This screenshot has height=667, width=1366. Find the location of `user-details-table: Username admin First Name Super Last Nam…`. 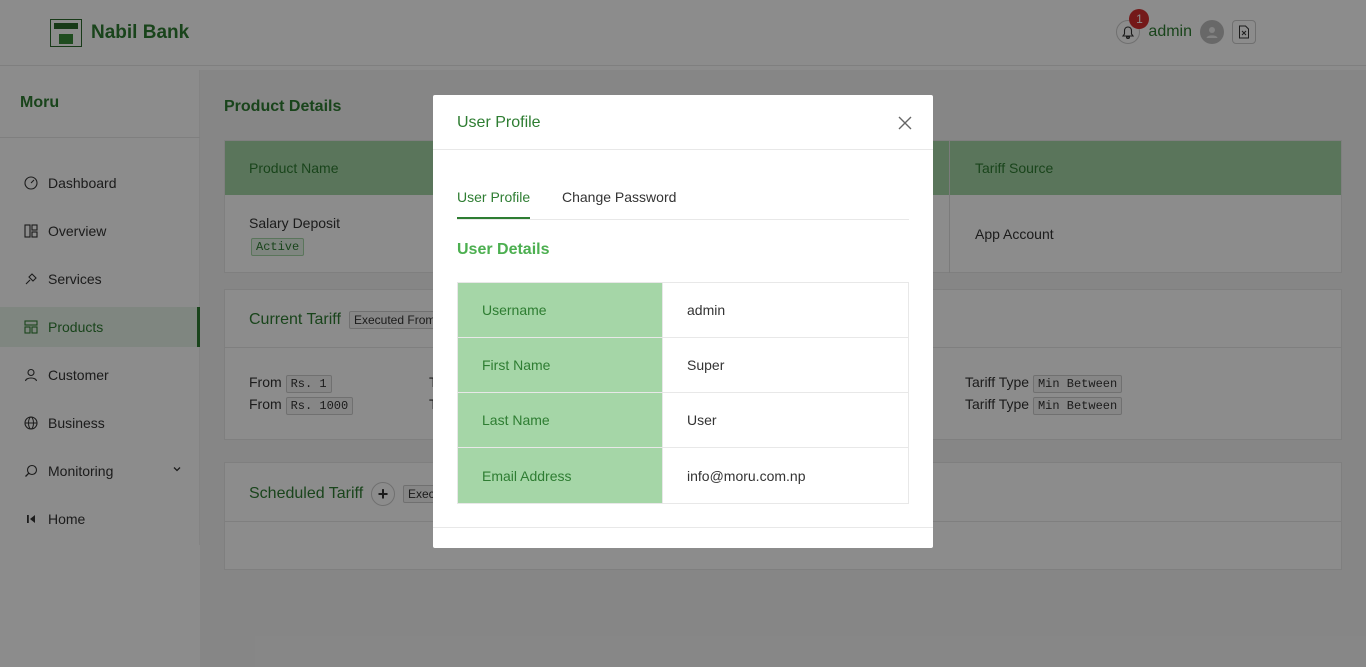

user-details-table: Username admin First Name Super Last Nam… is located at coordinates (683, 393).